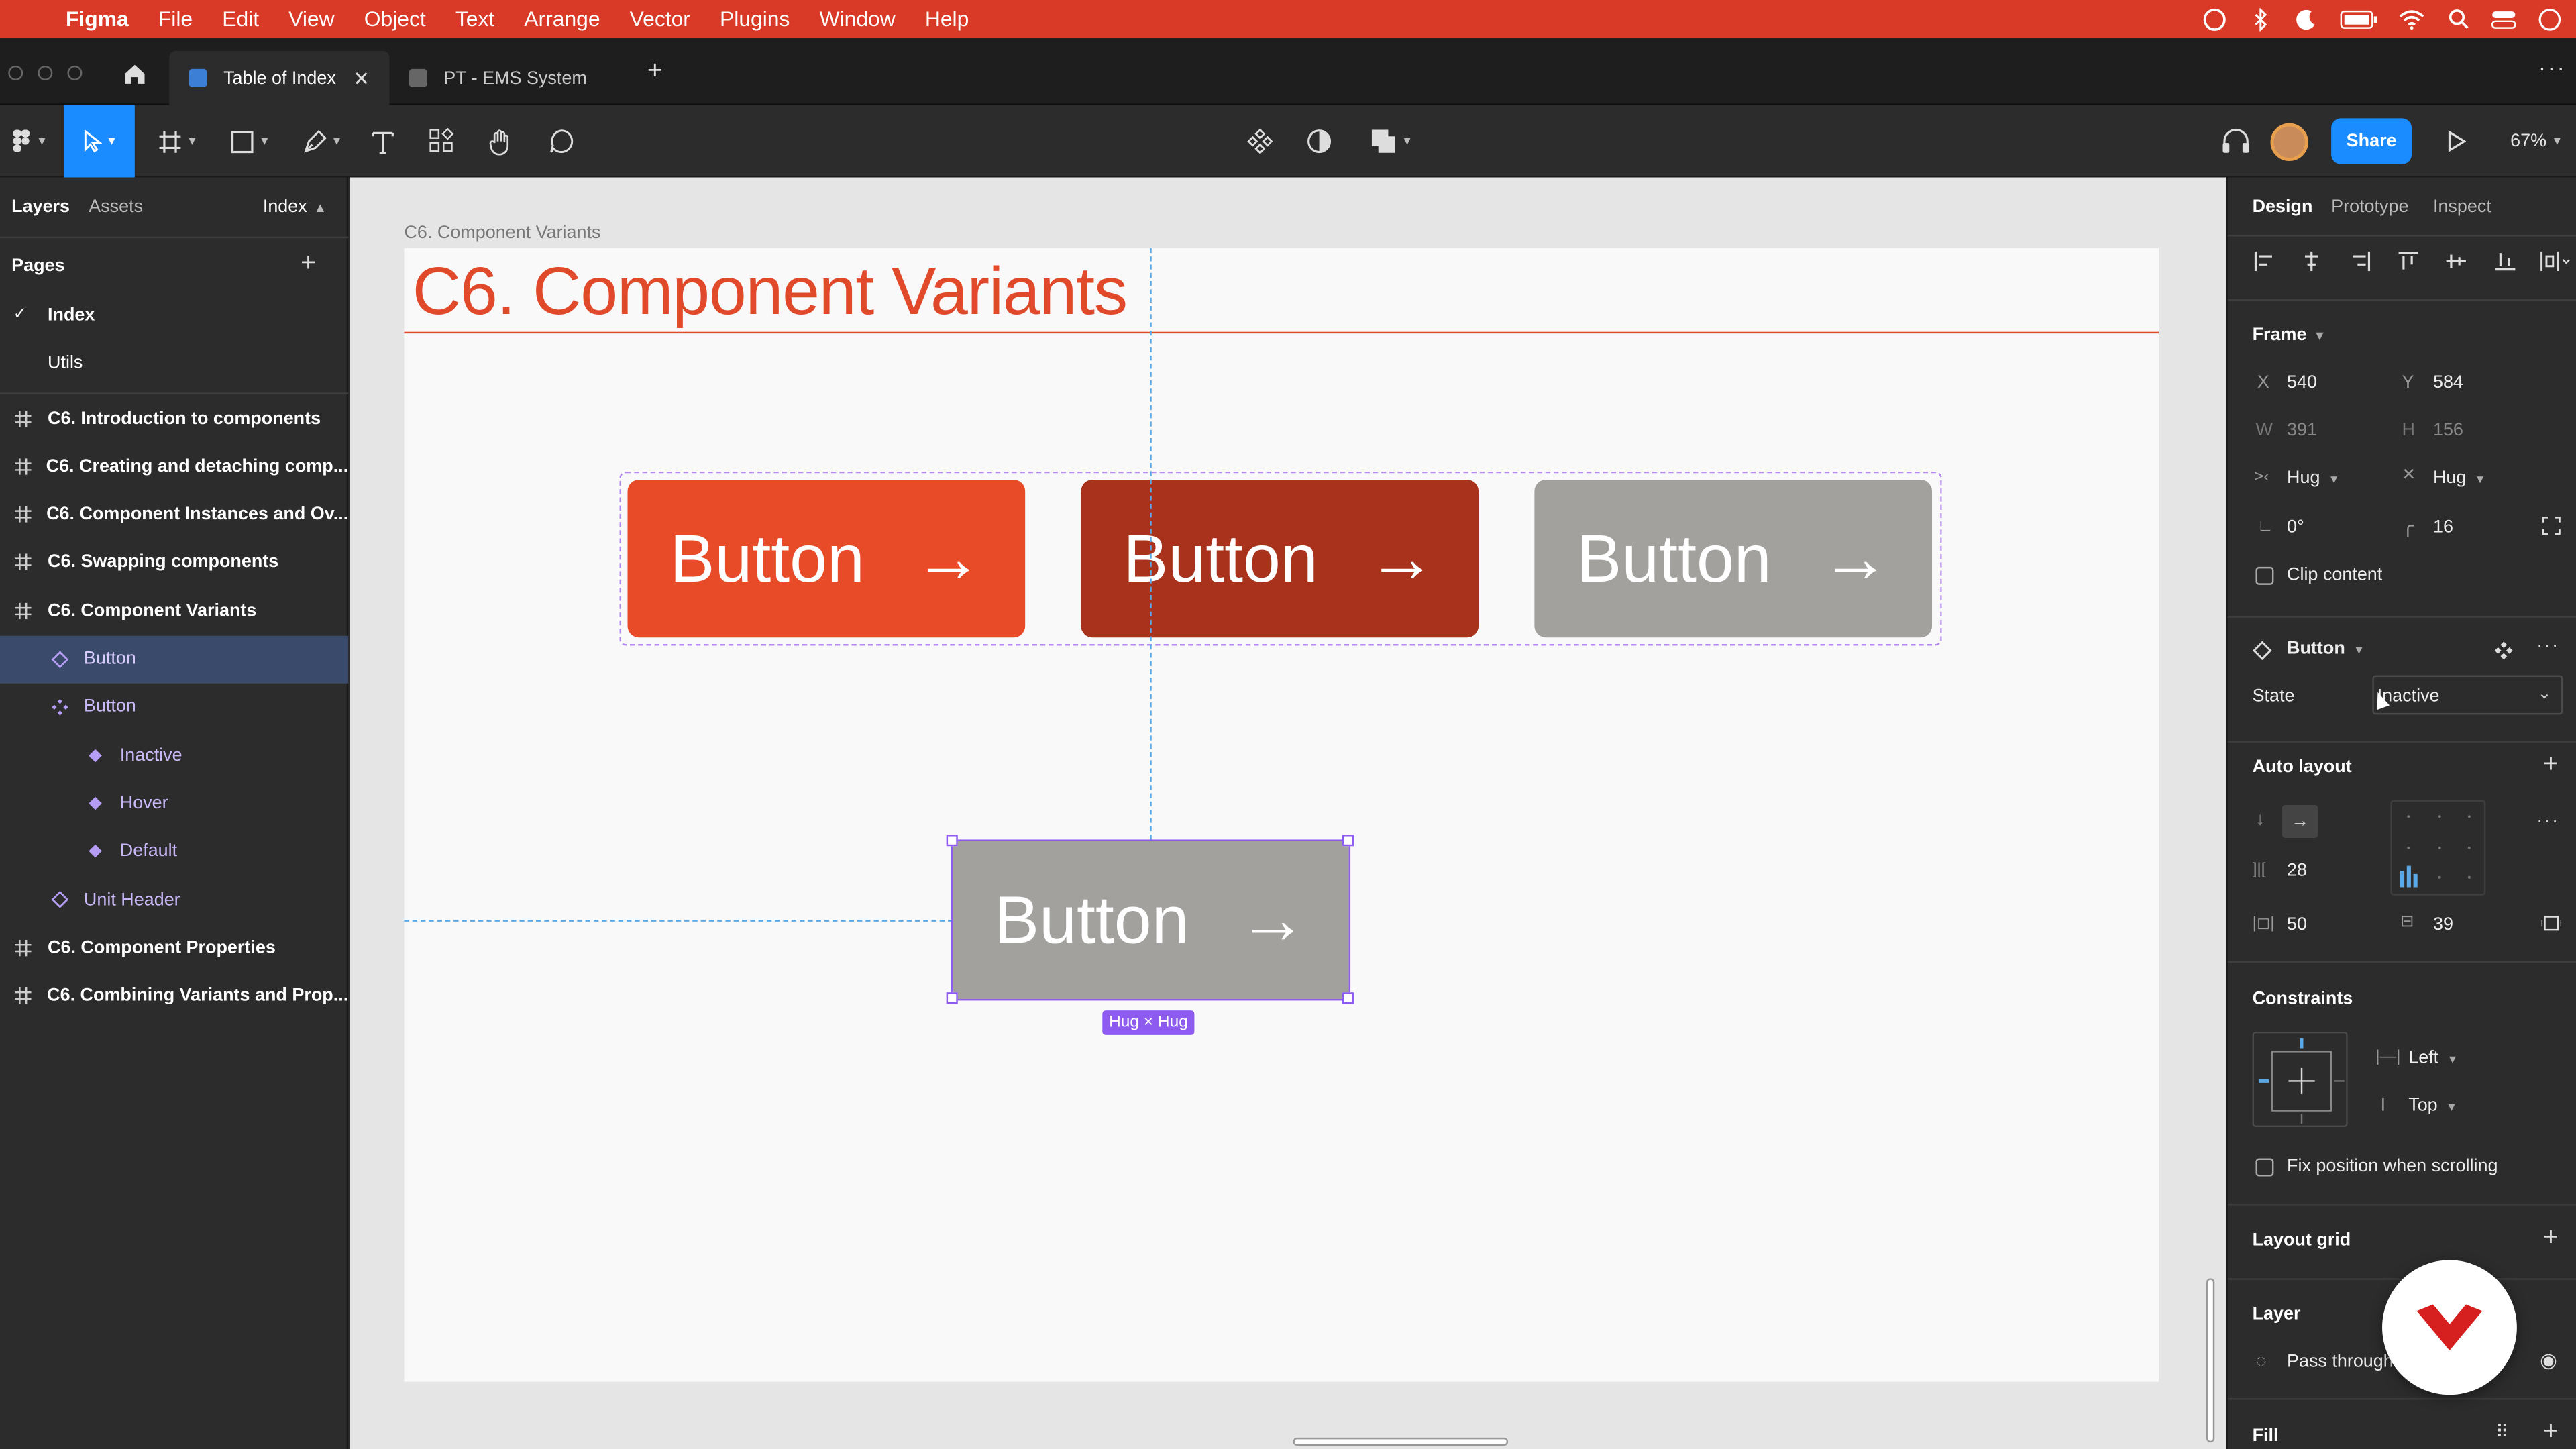 The image size is (2576, 1449). What do you see at coordinates (1348, 998) in the screenshot?
I see `resize-handle-bottom-right` at bounding box center [1348, 998].